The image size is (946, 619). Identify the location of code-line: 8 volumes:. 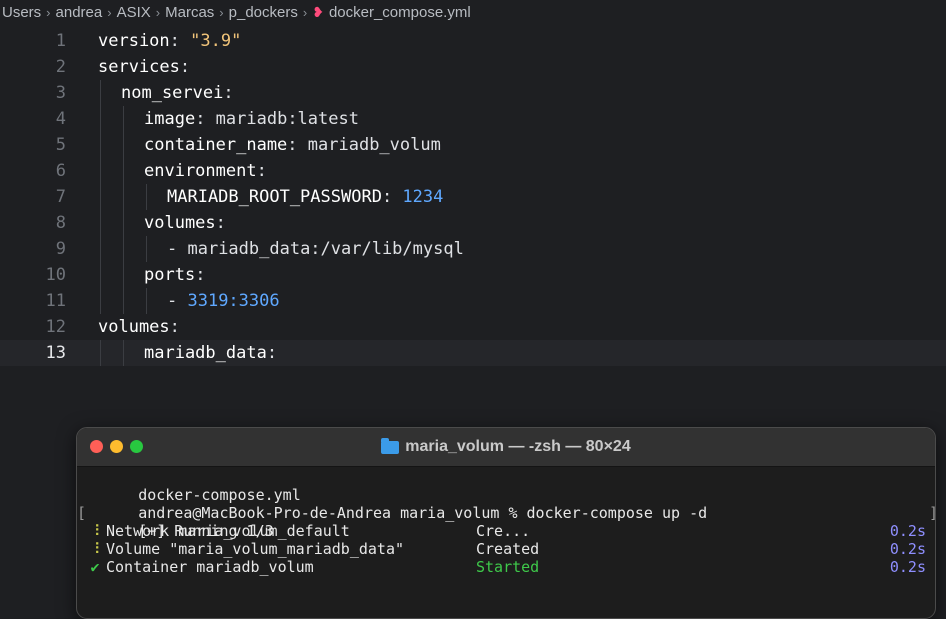
(473, 223).